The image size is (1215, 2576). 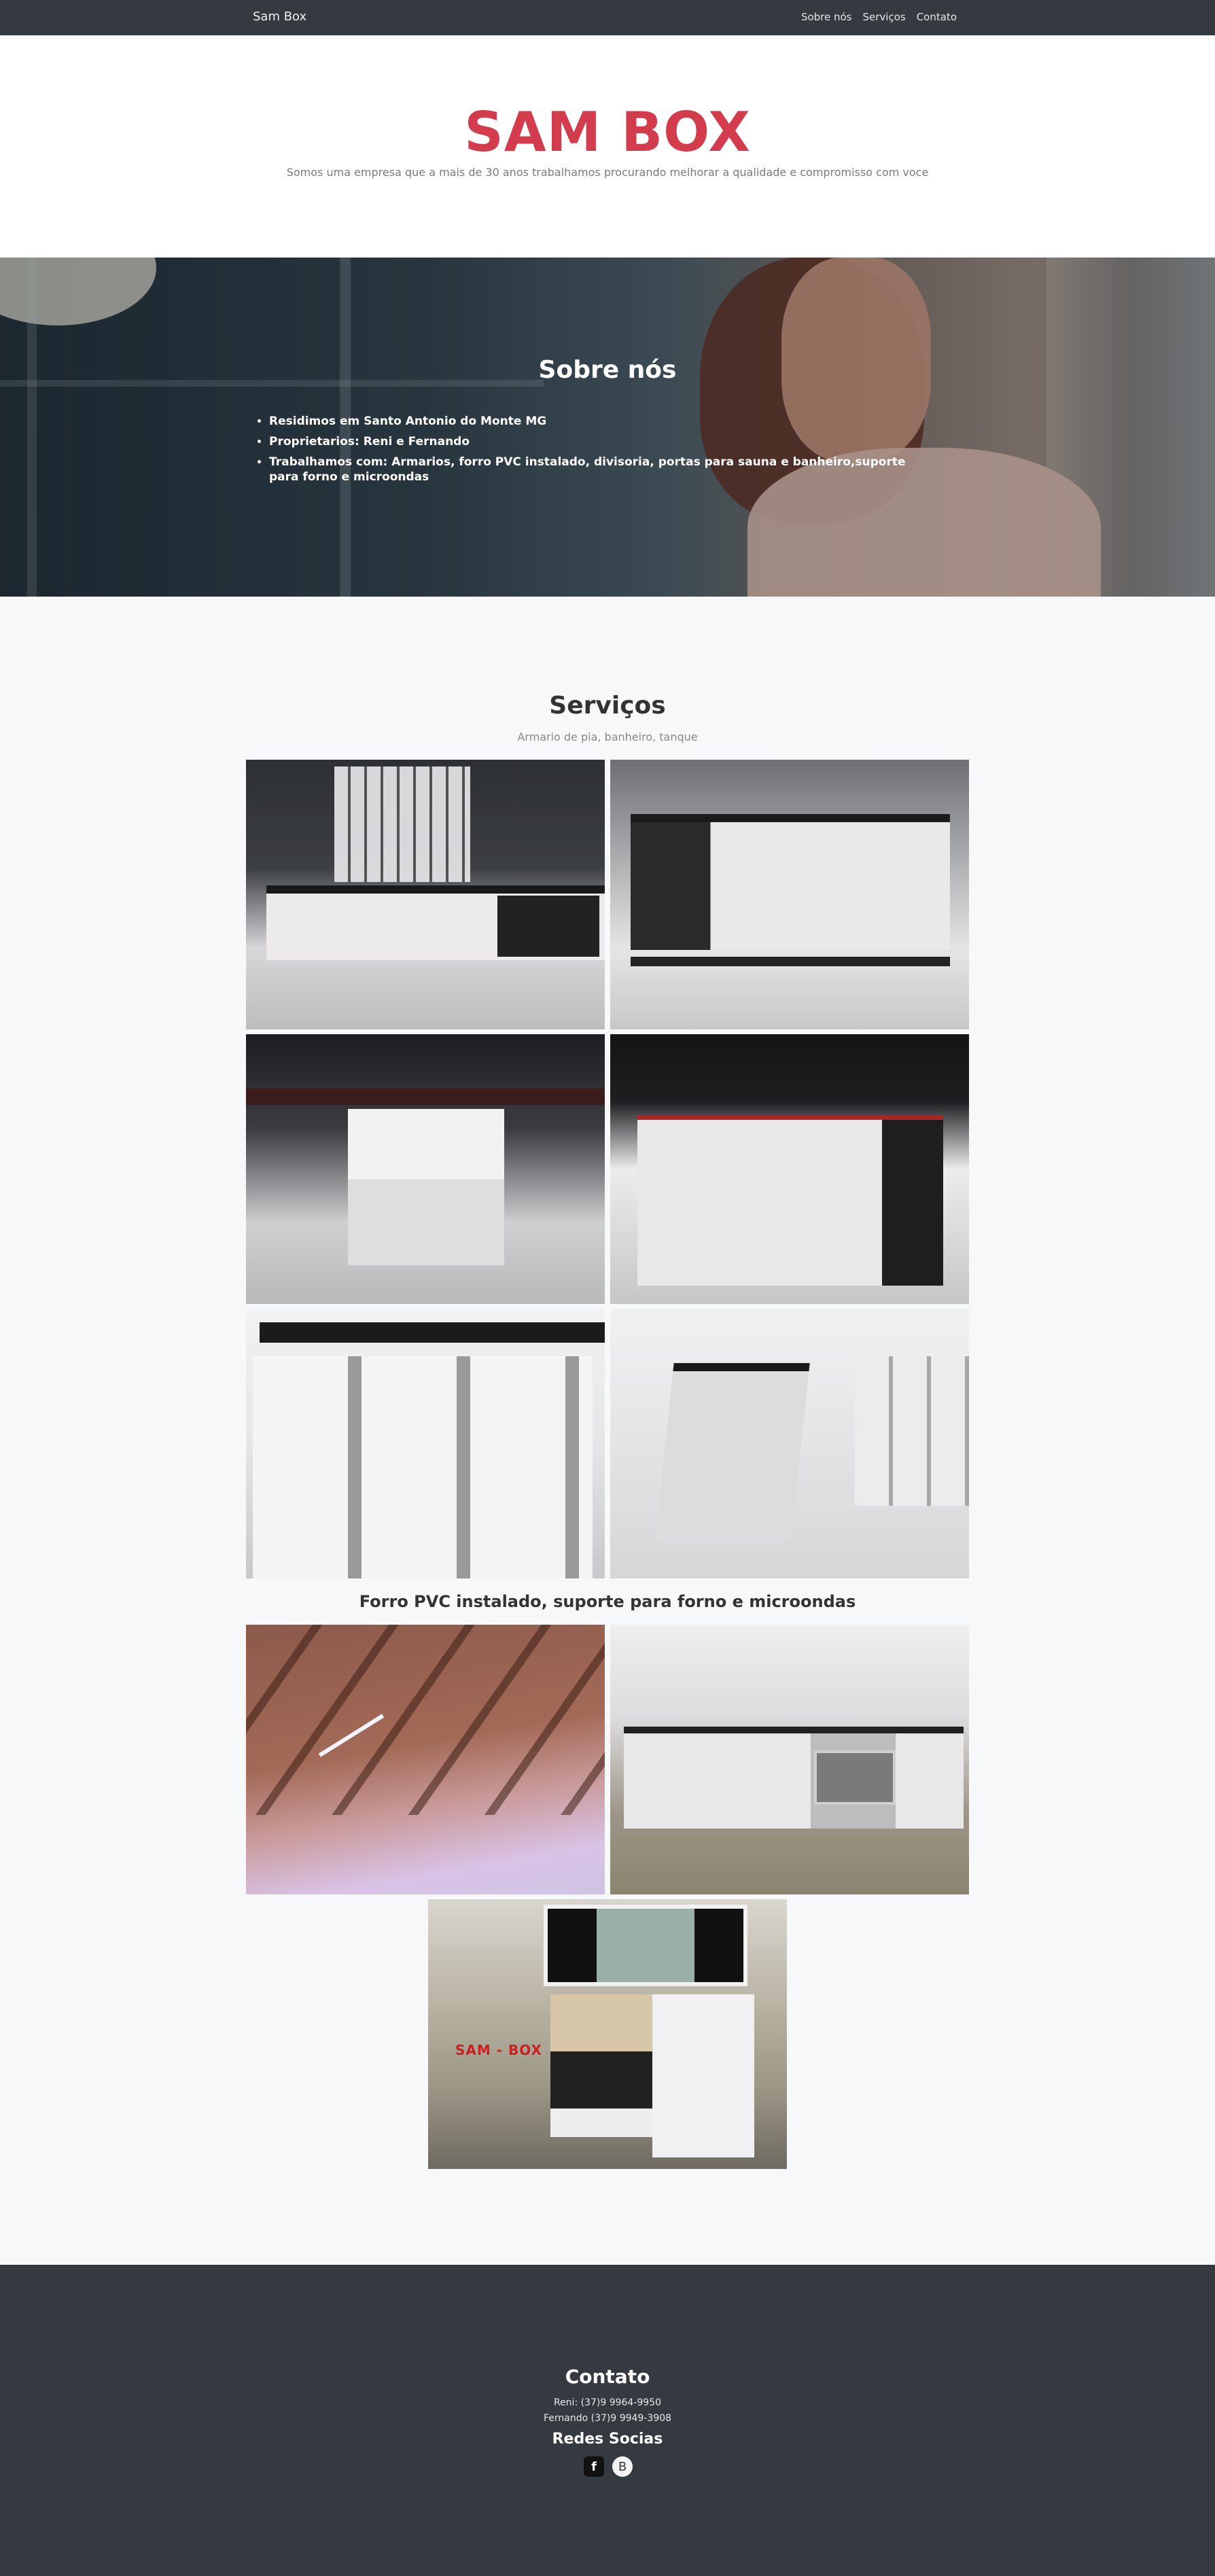 I want to click on about-item: Residimos em Santo Antonio do Monte MG, so click(x=595, y=421).